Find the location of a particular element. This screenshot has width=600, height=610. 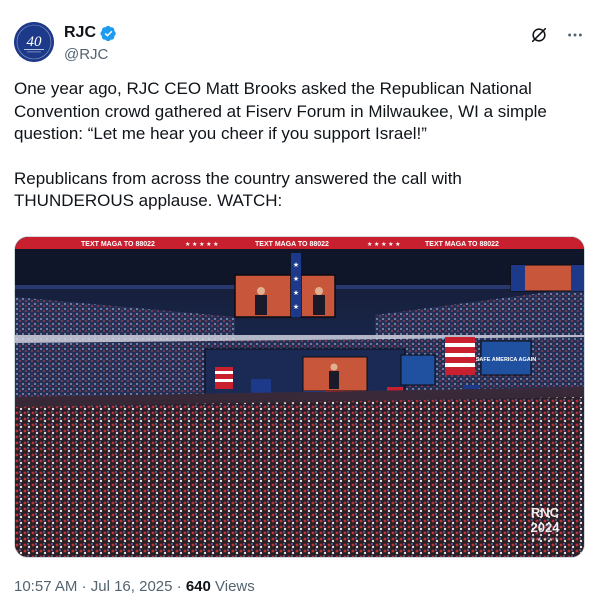

handle: @RJC is located at coordinates (90, 54).